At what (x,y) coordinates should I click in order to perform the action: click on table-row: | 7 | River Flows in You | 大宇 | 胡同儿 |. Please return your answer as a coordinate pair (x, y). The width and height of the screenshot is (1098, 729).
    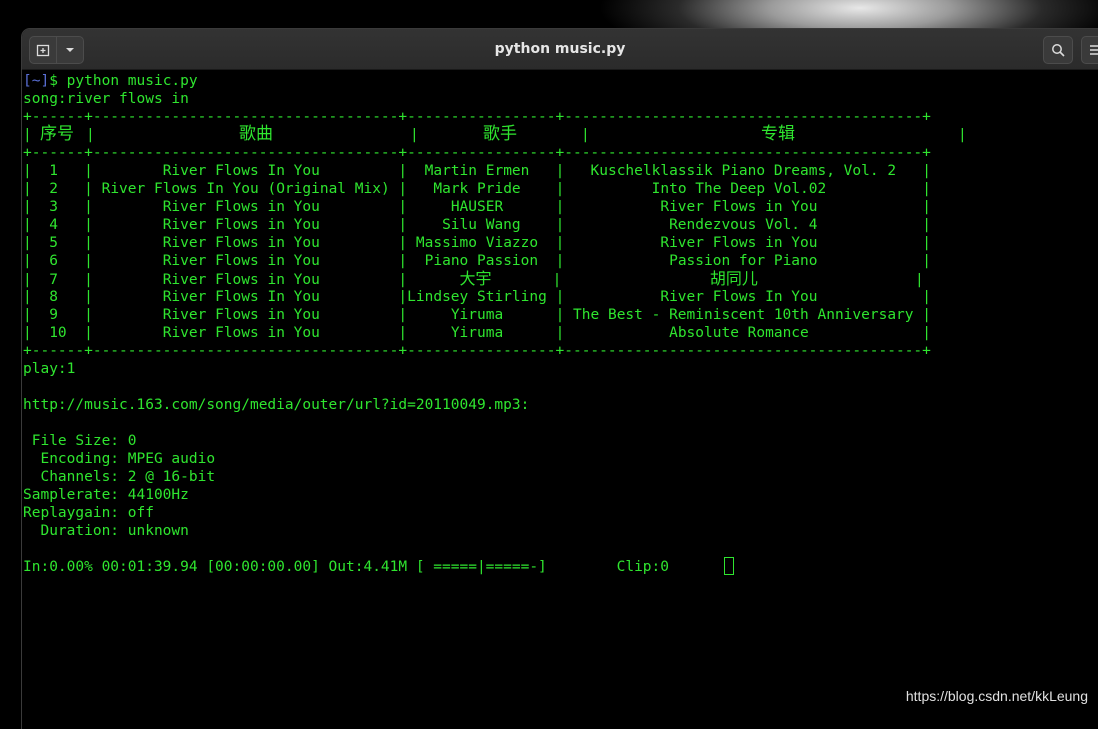
    Looking at the image, I should click on (473, 279).